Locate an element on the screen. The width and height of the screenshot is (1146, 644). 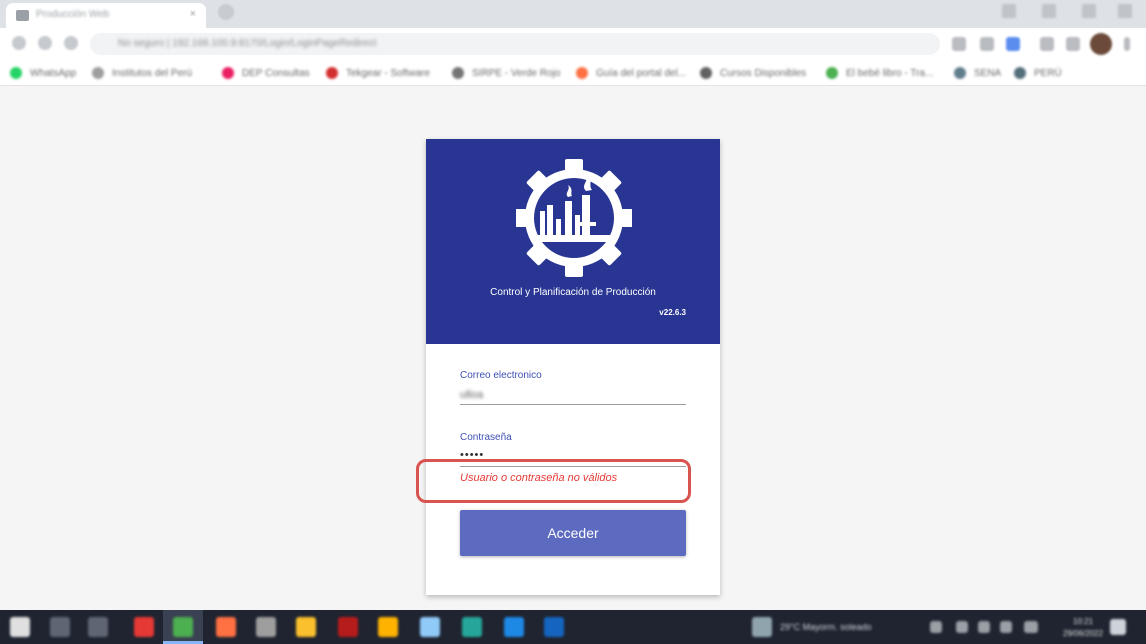
app-title: Control y Planificación de Producción is located at coordinates (573, 292).